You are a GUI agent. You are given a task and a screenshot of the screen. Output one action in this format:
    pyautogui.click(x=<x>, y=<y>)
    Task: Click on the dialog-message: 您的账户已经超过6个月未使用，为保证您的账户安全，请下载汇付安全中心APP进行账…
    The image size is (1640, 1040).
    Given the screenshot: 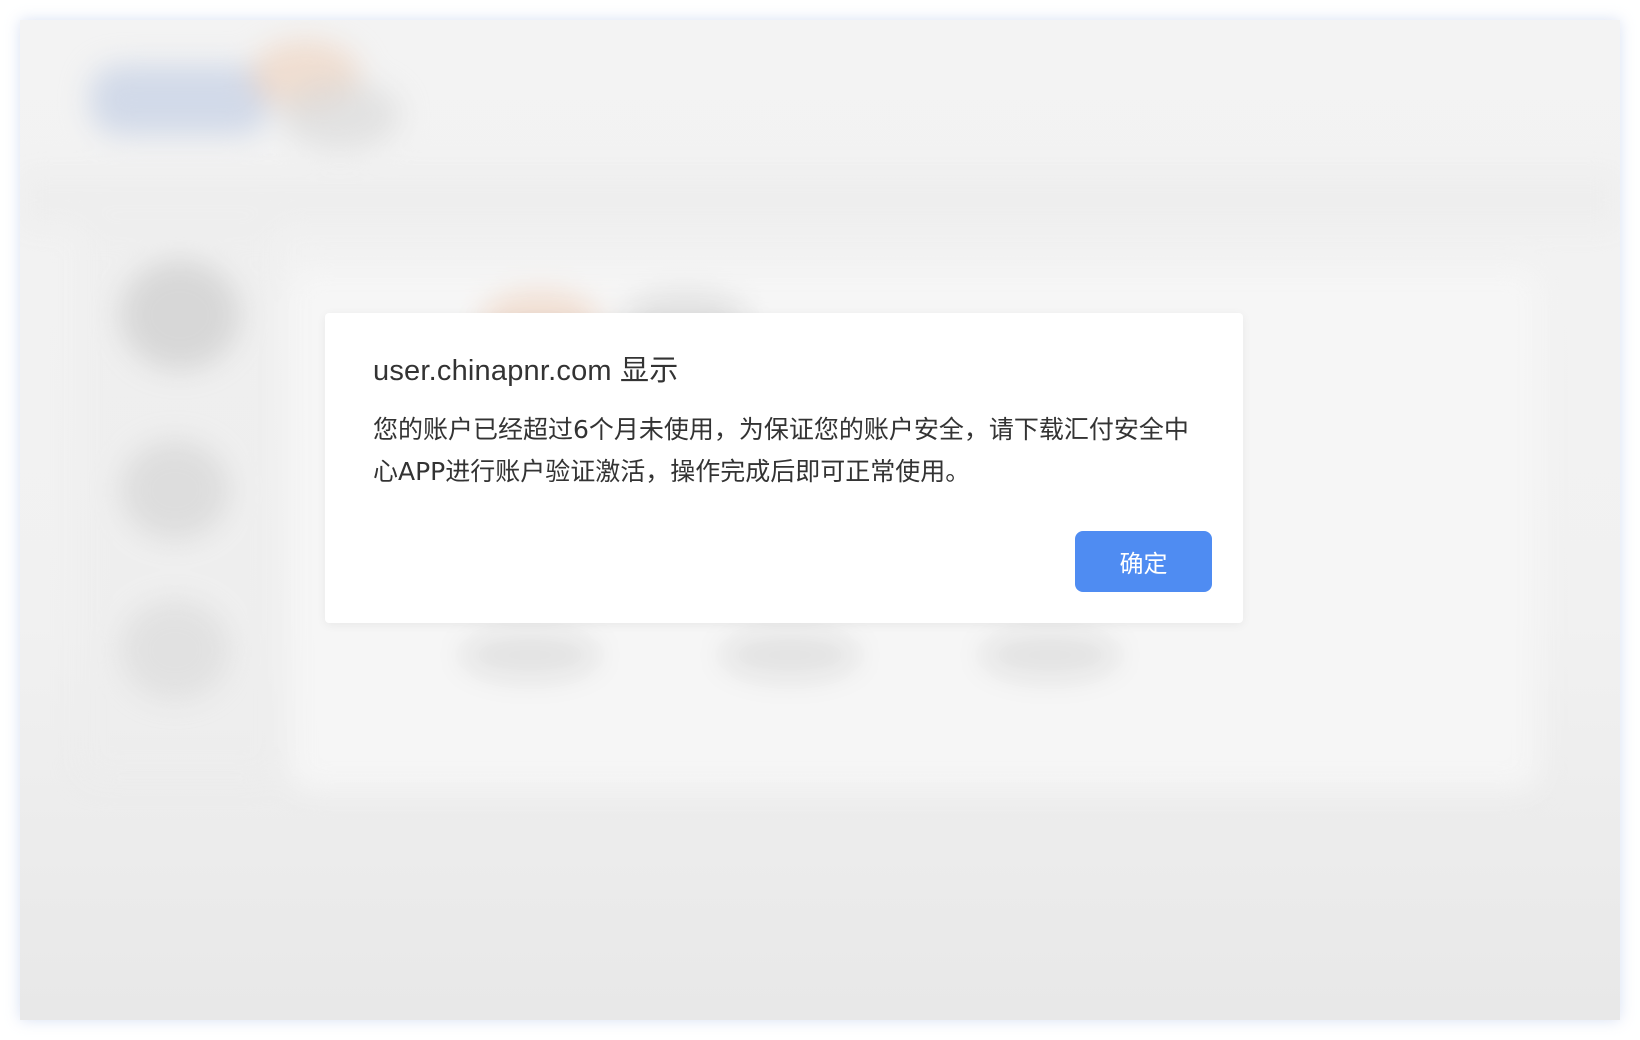 What is the action you would take?
    pyautogui.click(x=781, y=450)
    